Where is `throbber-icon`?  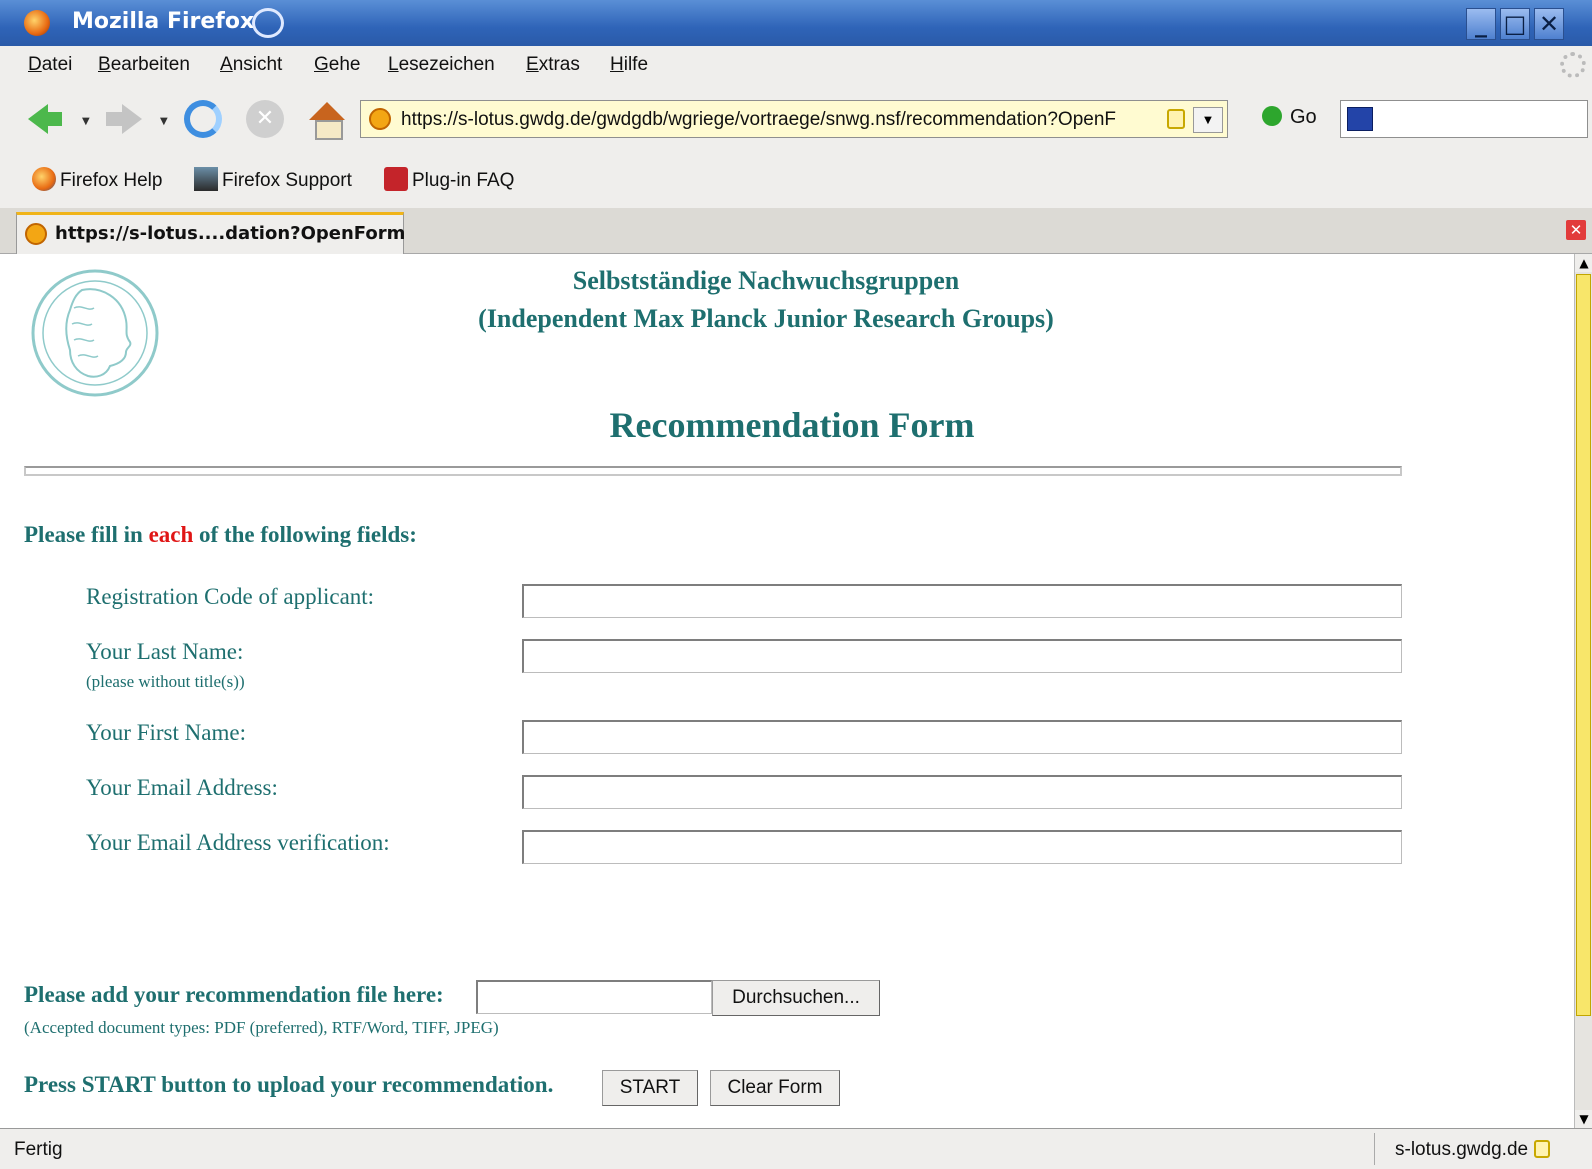 throbber-icon is located at coordinates (1573, 65).